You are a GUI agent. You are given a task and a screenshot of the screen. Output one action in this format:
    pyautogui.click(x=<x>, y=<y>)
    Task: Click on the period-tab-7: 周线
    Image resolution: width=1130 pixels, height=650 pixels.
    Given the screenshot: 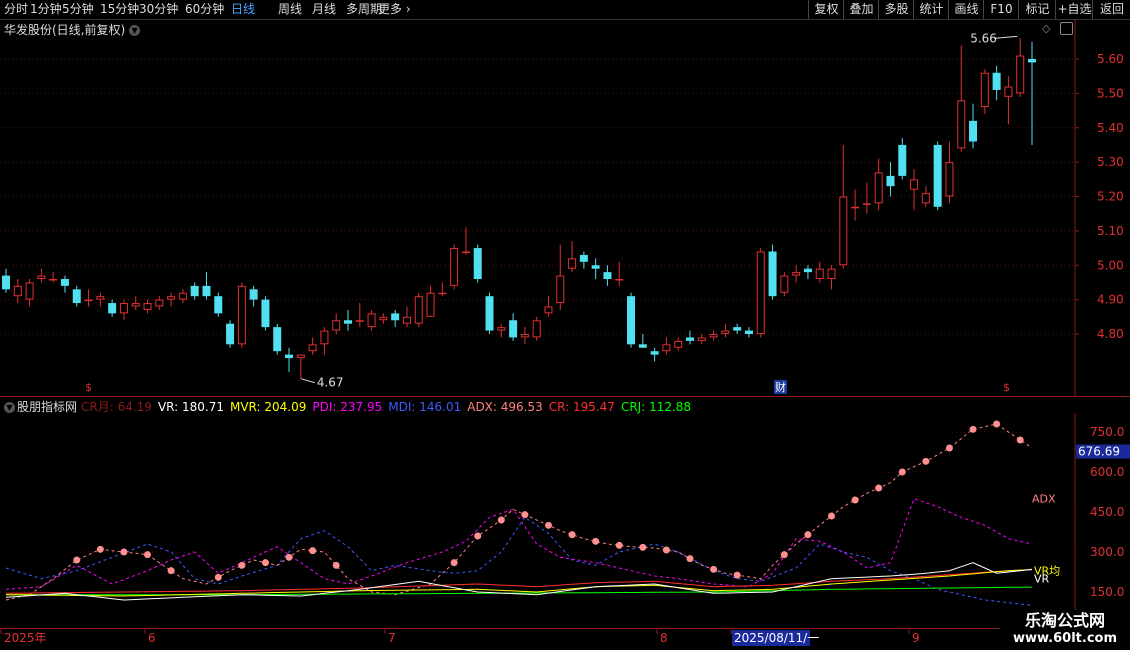 What is the action you would take?
    pyautogui.click(x=290, y=9)
    